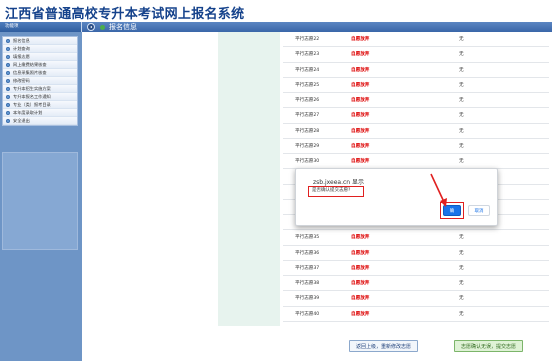 This screenshot has width=552, height=361. What do you see at coordinates (125, 14) in the screenshot?
I see `page-title: 江西省普通高校专升本考试网上报名系统` at bounding box center [125, 14].